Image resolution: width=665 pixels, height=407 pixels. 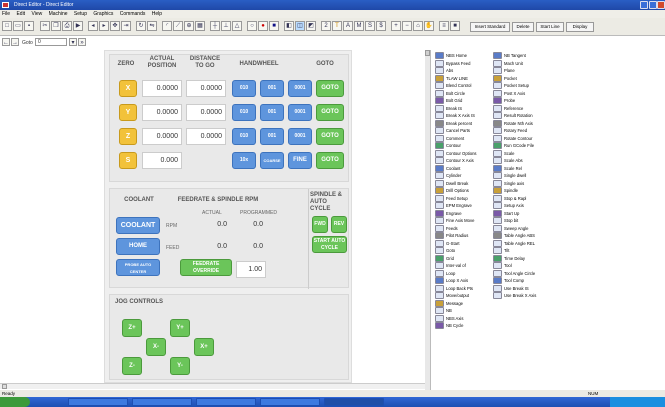 I want to click on command-item: Break percent, so click(x=463, y=123).